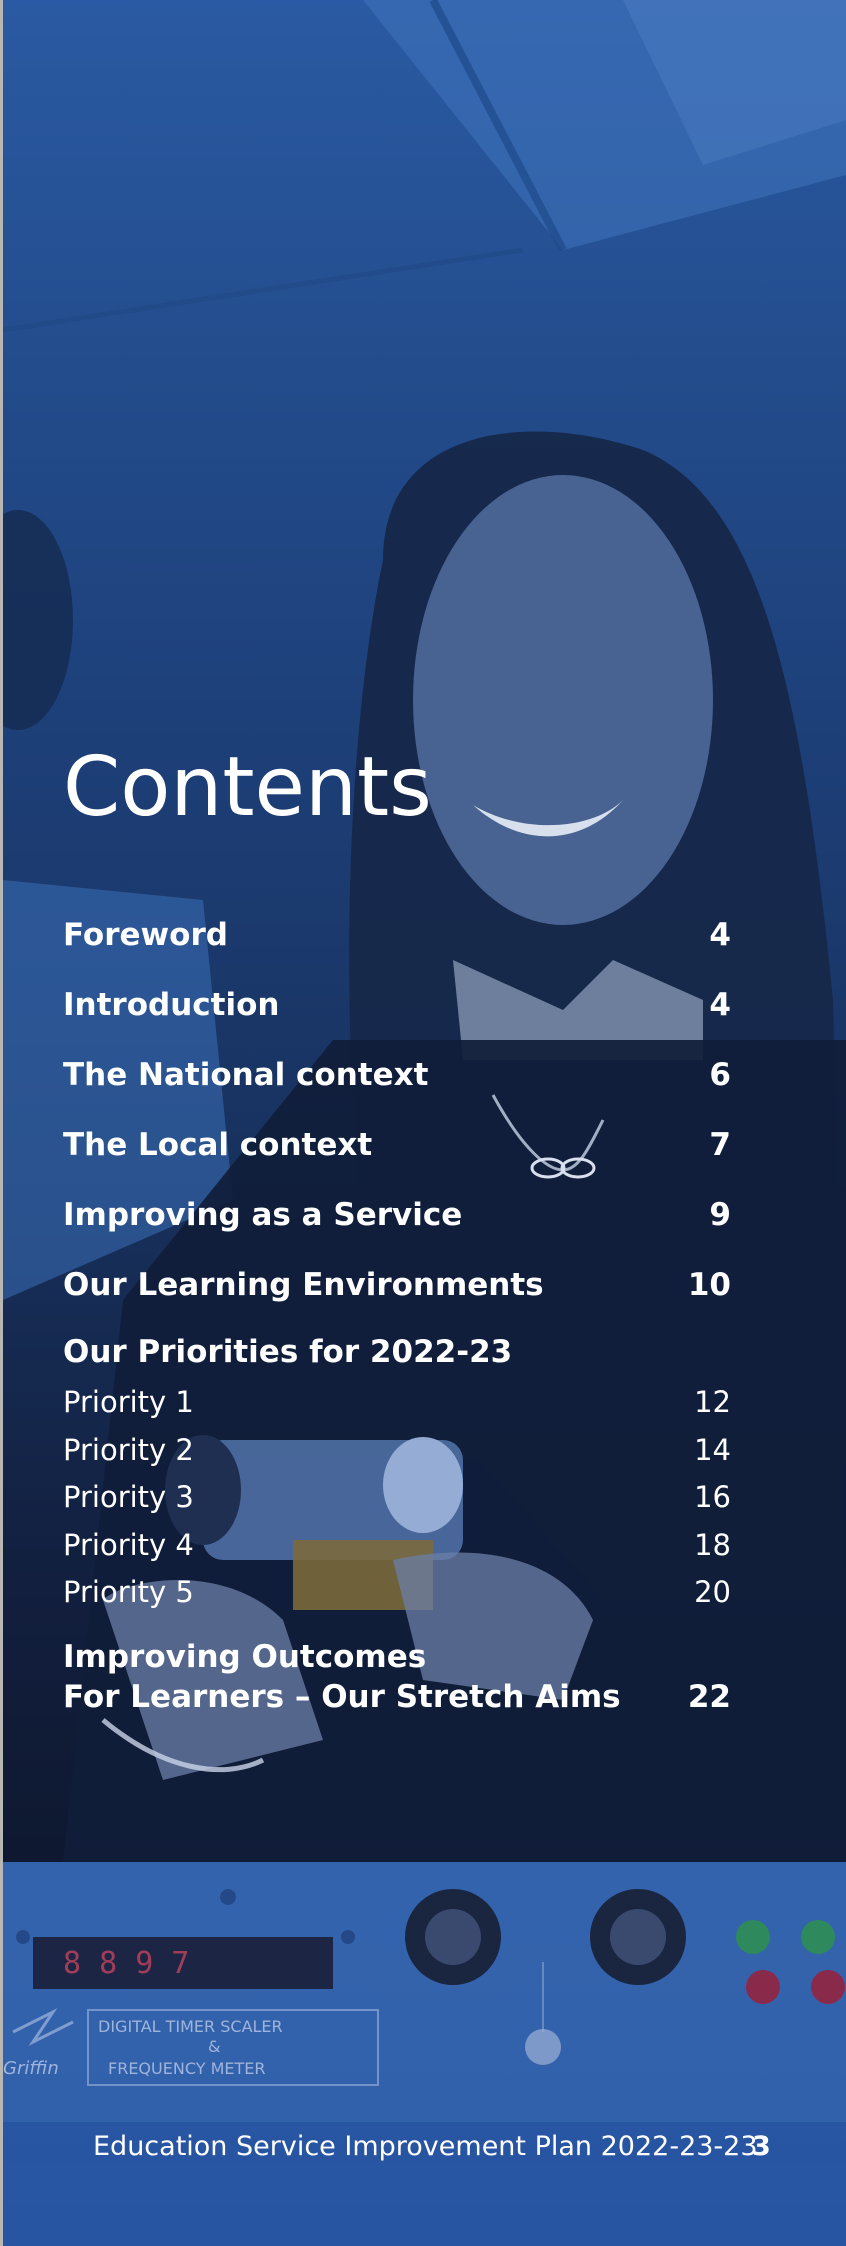 The height and width of the screenshot is (2246, 846). What do you see at coordinates (709, 1285) in the screenshot?
I see `toc-entry-page: 10` at bounding box center [709, 1285].